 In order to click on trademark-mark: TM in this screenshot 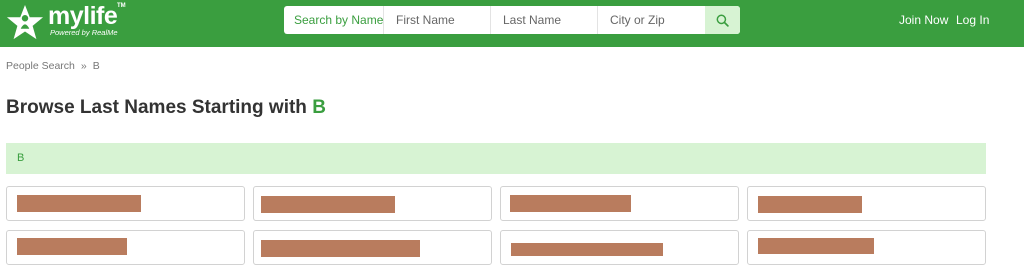, I will do `click(121, 6)`.